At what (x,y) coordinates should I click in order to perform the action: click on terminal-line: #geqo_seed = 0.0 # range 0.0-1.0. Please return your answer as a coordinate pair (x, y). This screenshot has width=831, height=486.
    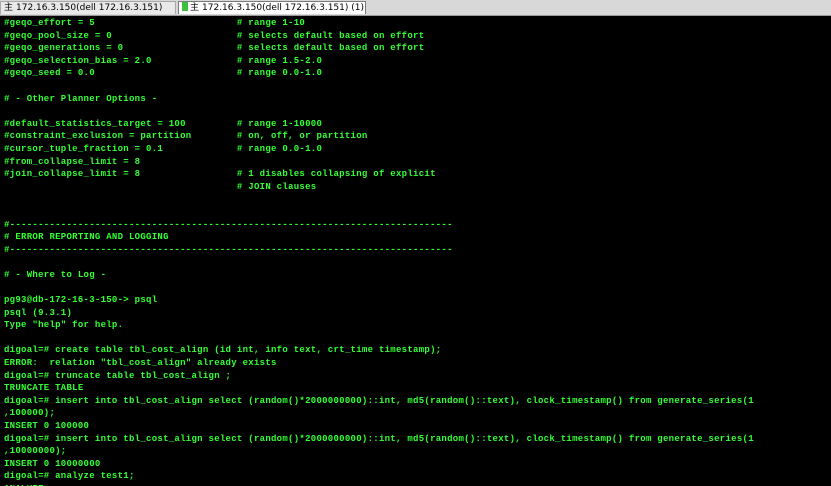
    Looking at the image, I should click on (163, 73).